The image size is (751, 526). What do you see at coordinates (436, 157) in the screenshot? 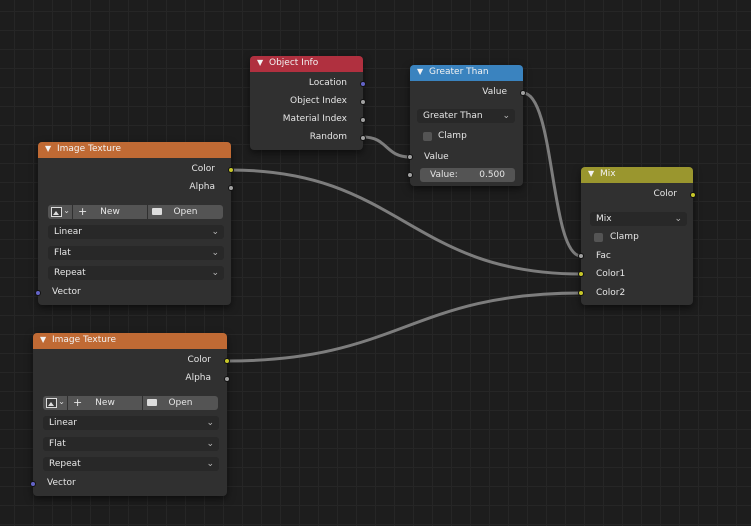
I see `input-value-label: Value` at bounding box center [436, 157].